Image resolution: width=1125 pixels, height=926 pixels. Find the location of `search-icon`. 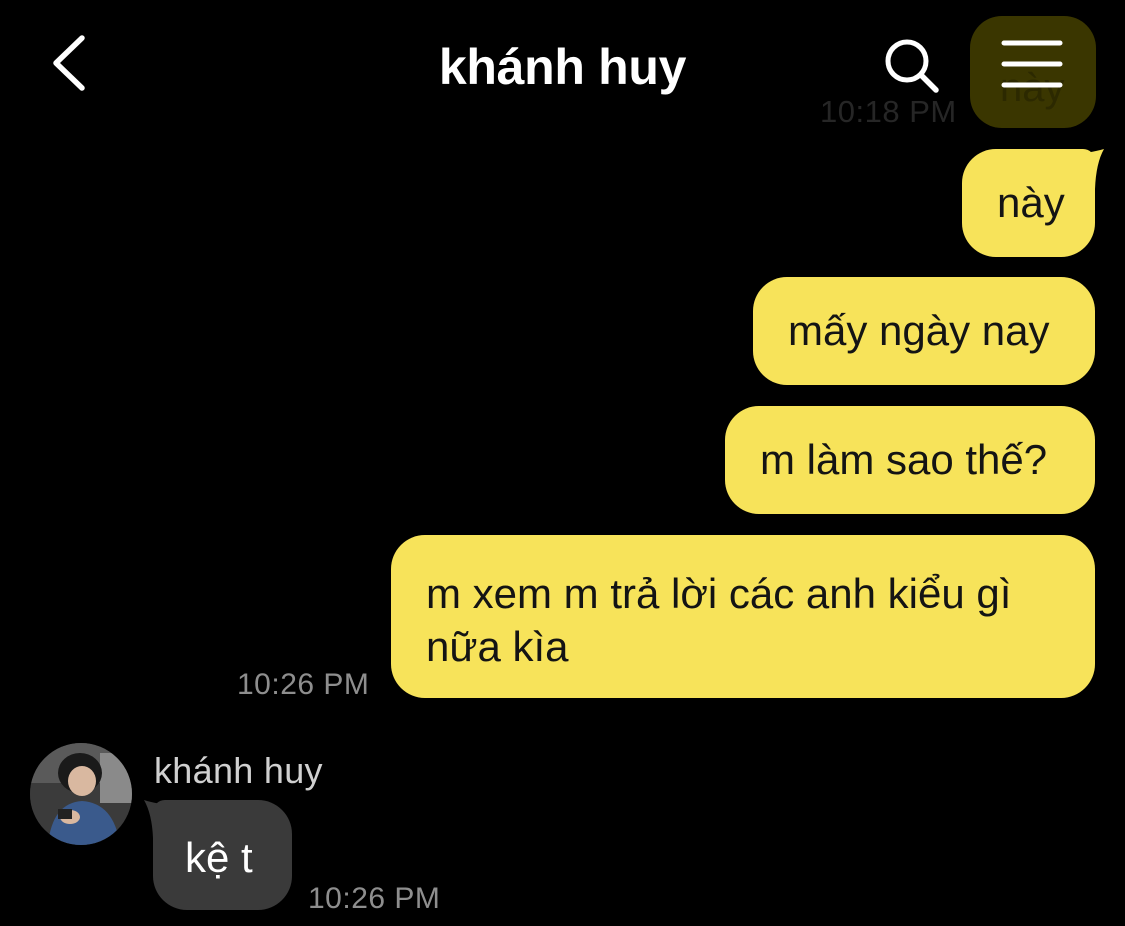

search-icon is located at coordinates (912, 66).